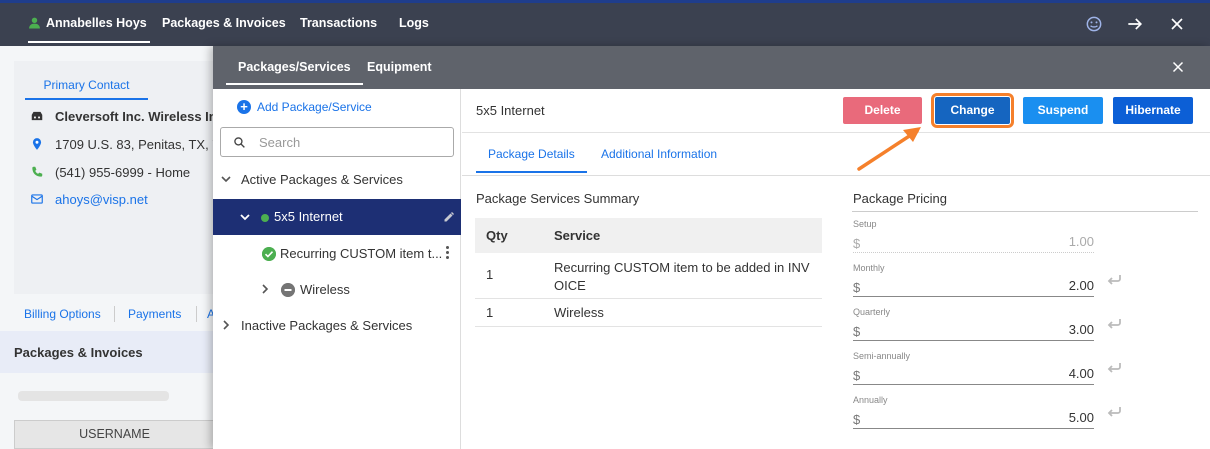 This screenshot has width=1210, height=449. What do you see at coordinates (1135, 24) in the screenshot?
I see `arrow-right-icon` at bounding box center [1135, 24].